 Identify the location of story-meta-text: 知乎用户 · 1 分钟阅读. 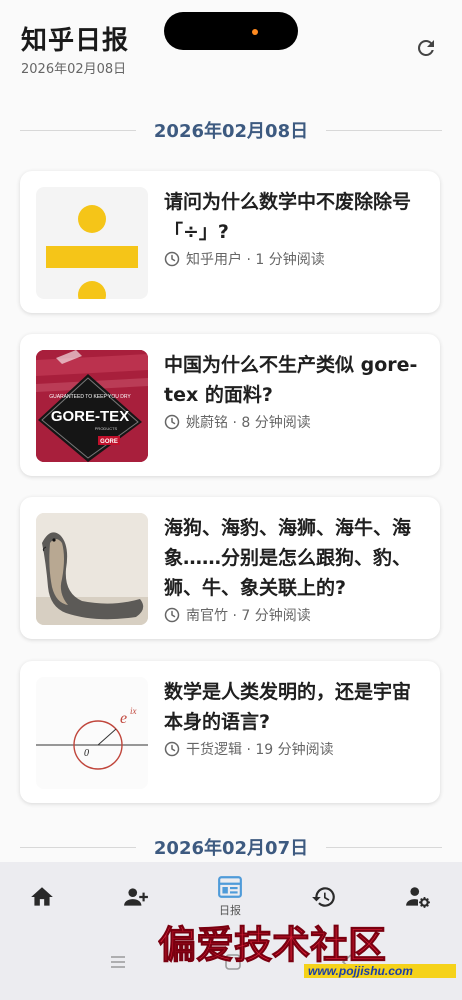
(255, 260).